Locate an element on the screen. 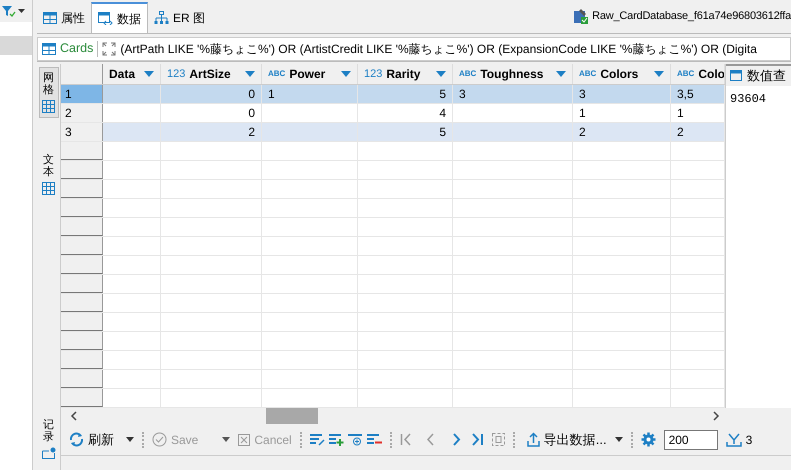  filter-expression: (ArtPath LIKE '%藤ちょこ%') OR (ArtistCredit LIKE '%藤ちょこ%') OR (ExpansionCode LIKE '%藤ちょこ%') OR (Digita is located at coordinates (438, 49).